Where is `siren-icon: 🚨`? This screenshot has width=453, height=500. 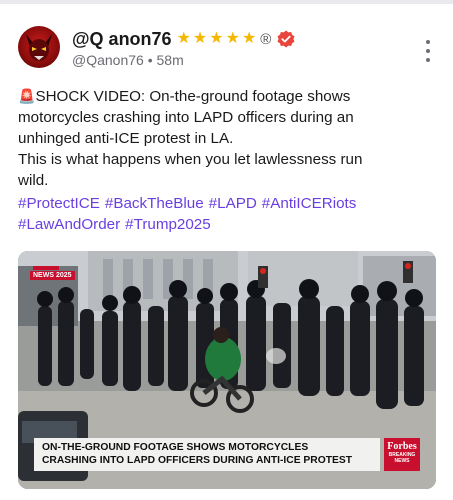 siren-icon: 🚨 is located at coordinates (27, 96).